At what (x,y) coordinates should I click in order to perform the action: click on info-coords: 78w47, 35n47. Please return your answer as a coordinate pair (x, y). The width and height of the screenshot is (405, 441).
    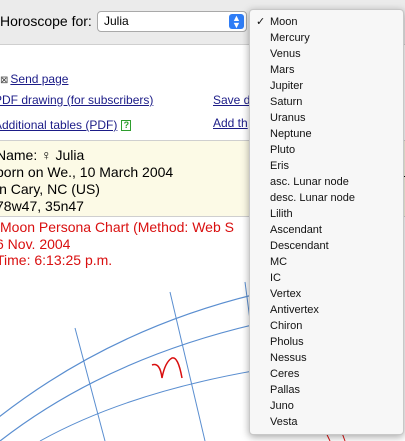
    Looking at the image, I should click on (42, 206).